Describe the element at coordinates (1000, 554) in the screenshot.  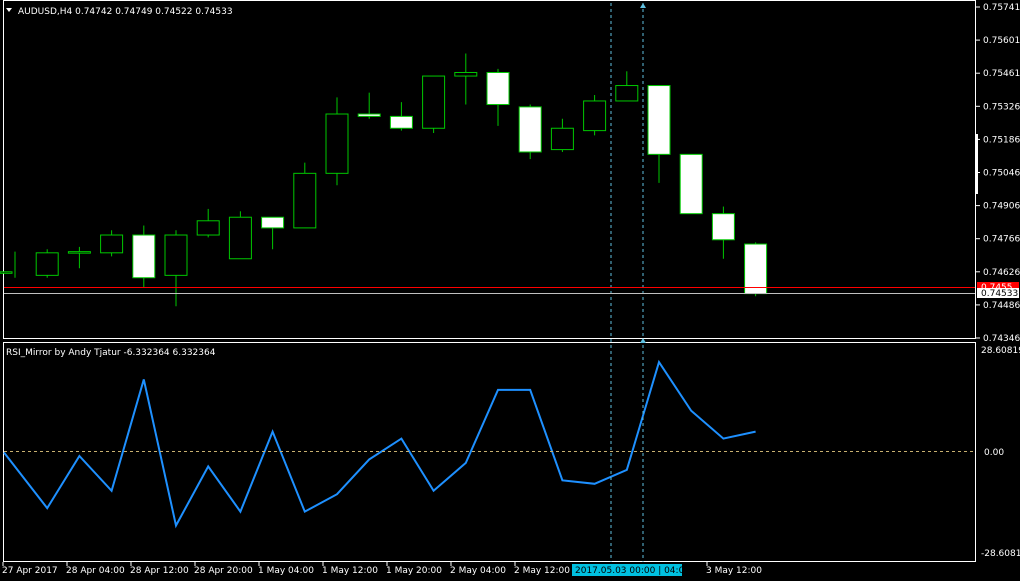
I see `rsi-scale-bottom: -28.60819` at that location.